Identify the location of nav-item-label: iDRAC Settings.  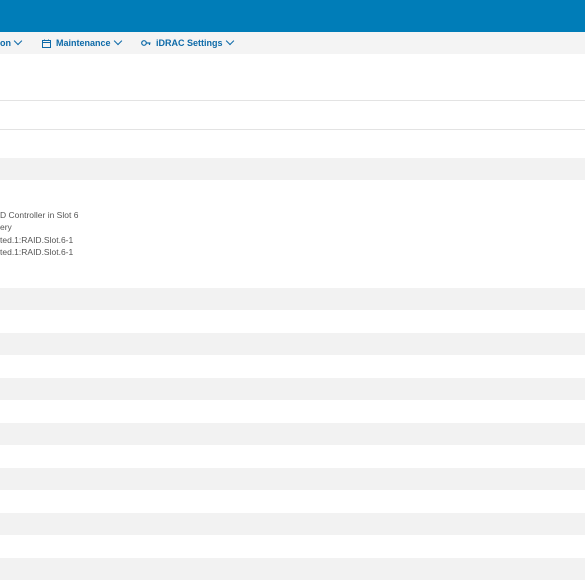
(189, 43).